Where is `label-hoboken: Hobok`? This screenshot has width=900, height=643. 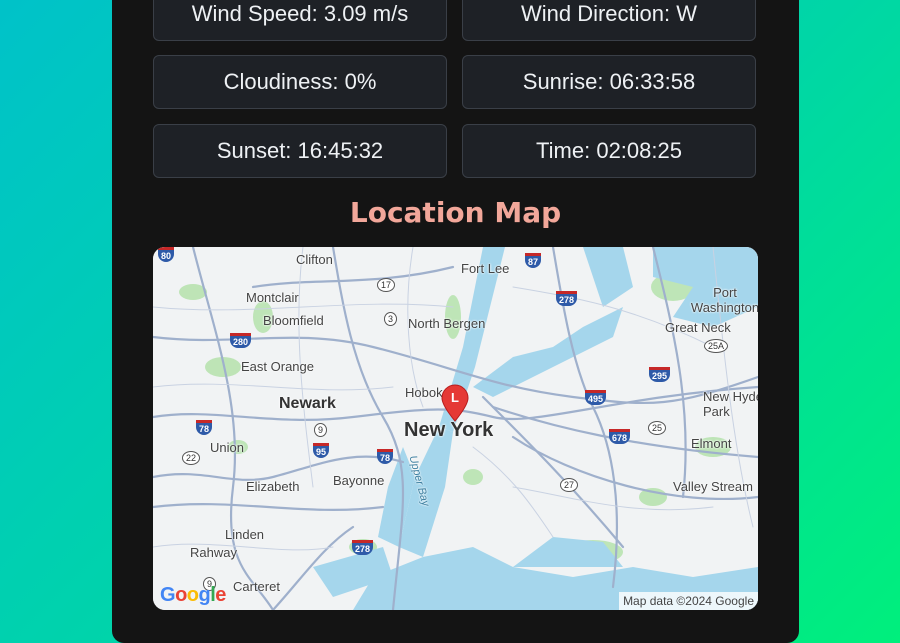 label-hoboken: Hobok is located at coordinates (424, 392).